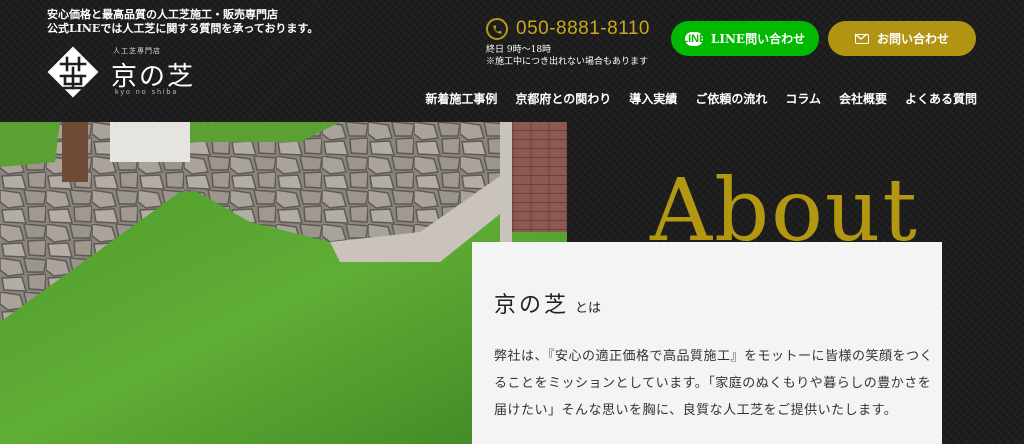 The width and height of the screenshot is (1024, 444). I want to click on mail-contact-label: お問い合わせ, so click(912, 39).